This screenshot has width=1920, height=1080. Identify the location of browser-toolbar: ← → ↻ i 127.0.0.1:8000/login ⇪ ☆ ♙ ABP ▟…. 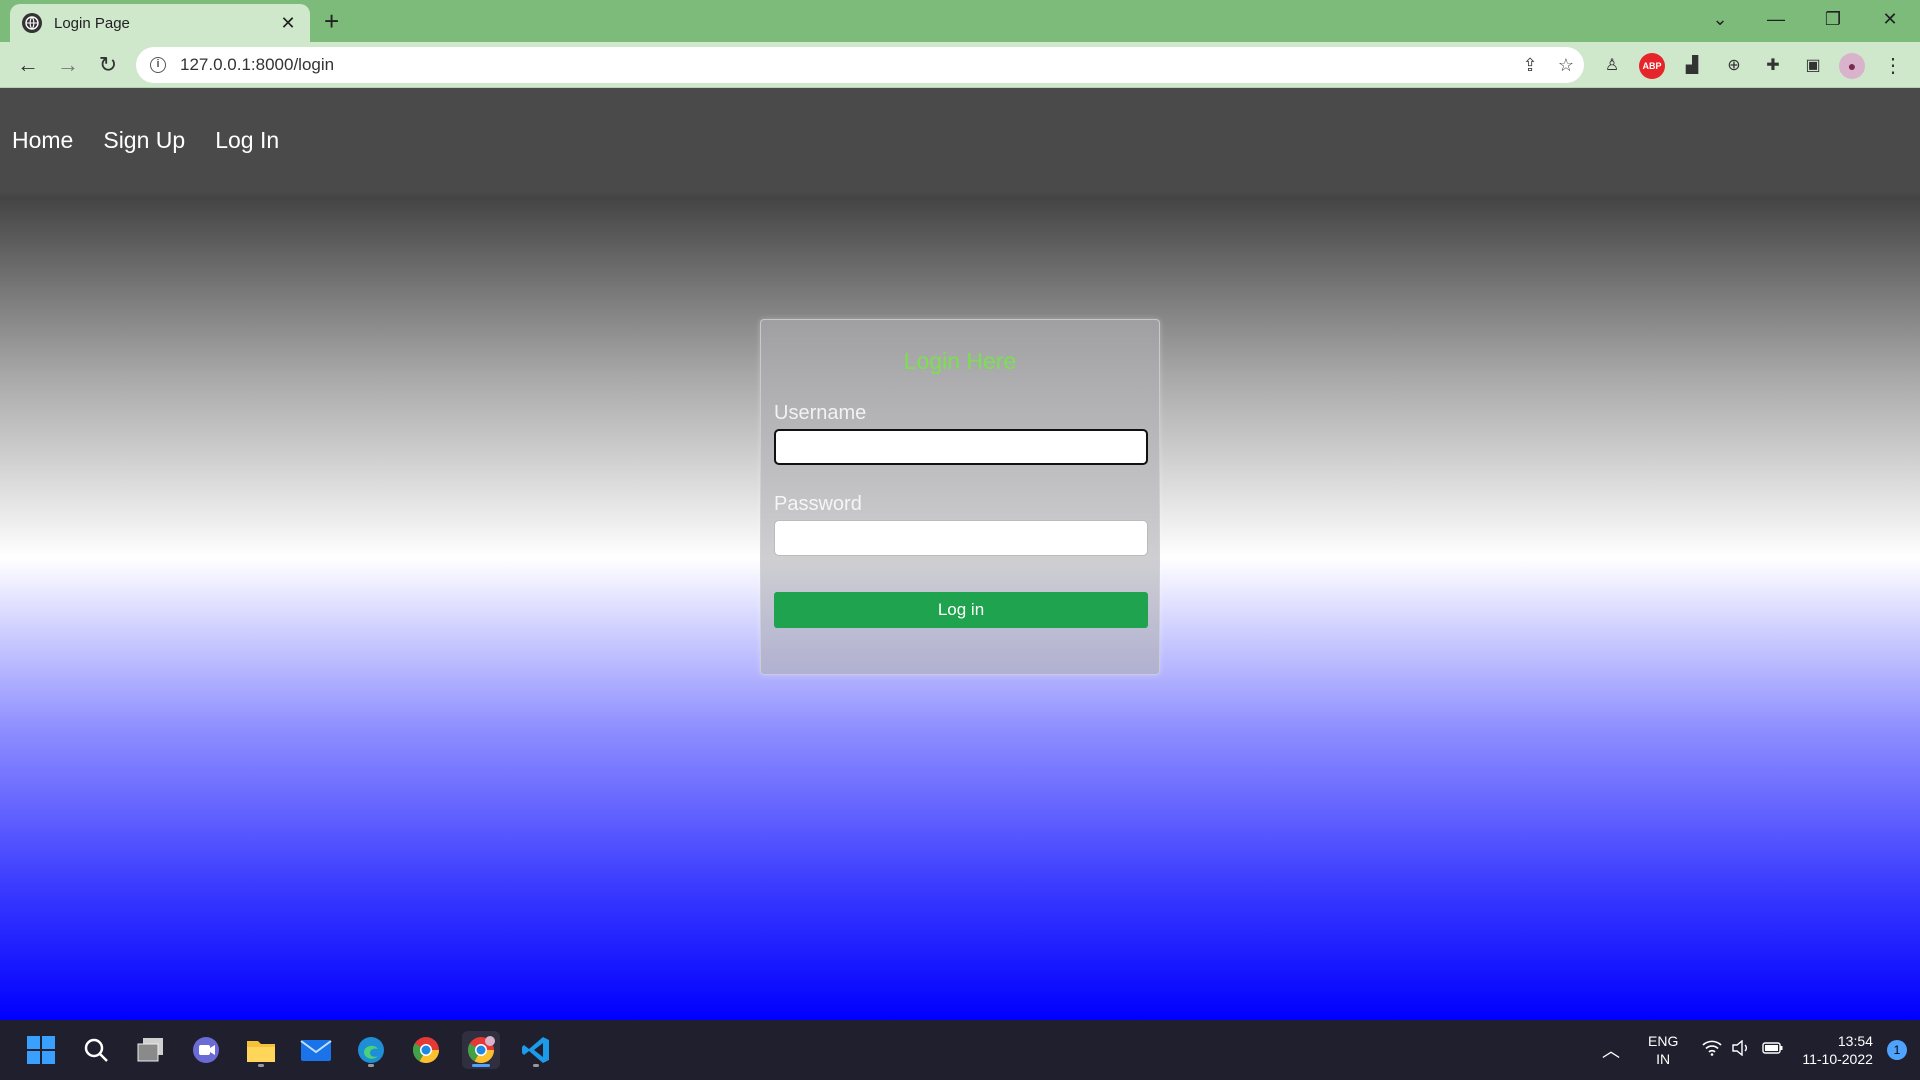
(960, 65).